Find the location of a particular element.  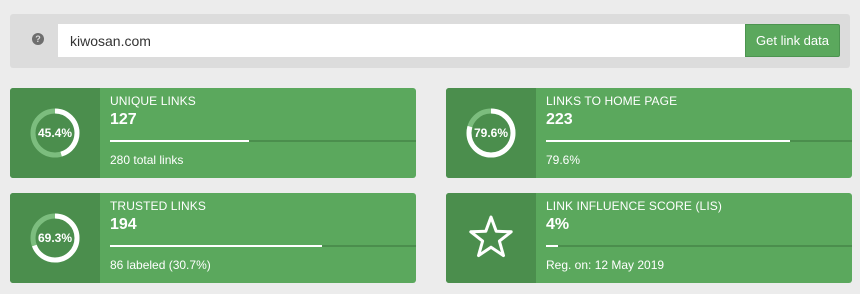

star-outline-icon is located at coordinates (491, 236).